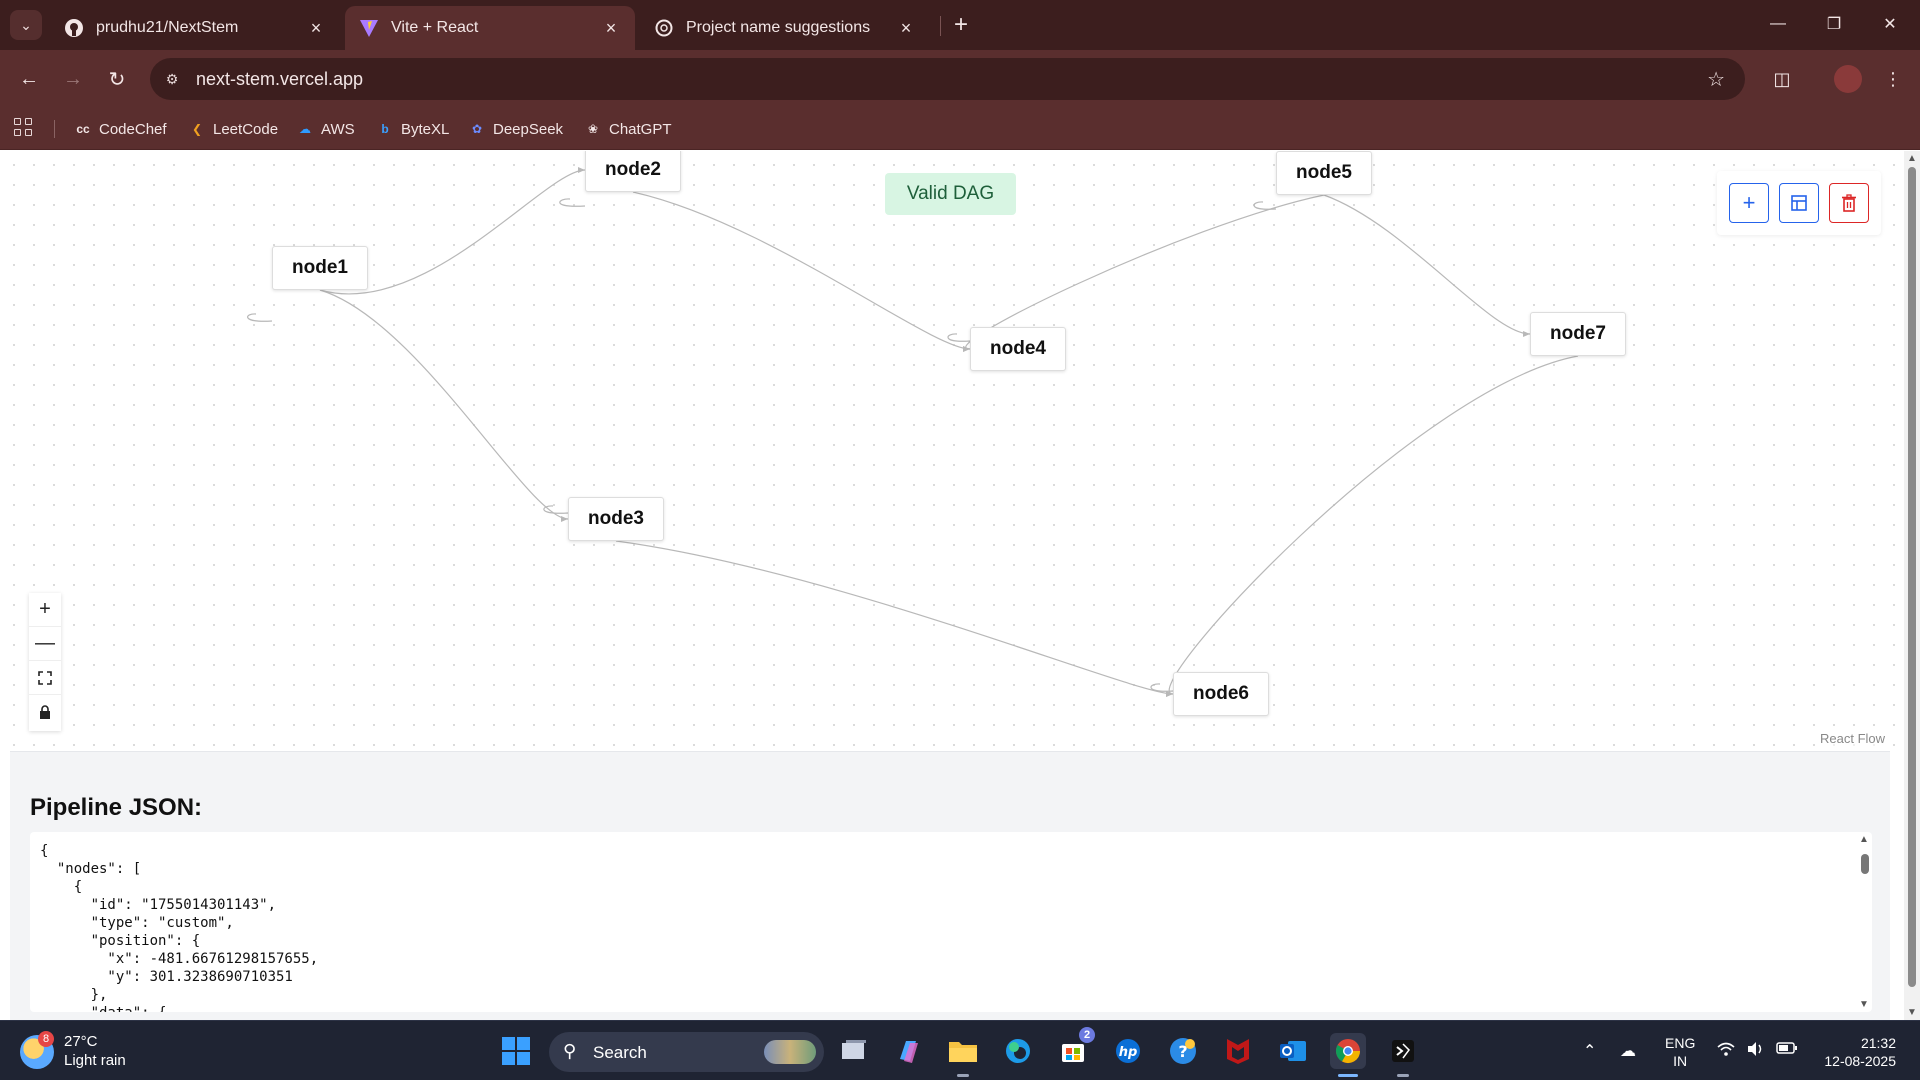 This screenshot has height=1080, width=1920. What do you see at coordinates (790, 1052) in the screenshot?
I see `search-highlight-image` at bounding box center [790, 1052].